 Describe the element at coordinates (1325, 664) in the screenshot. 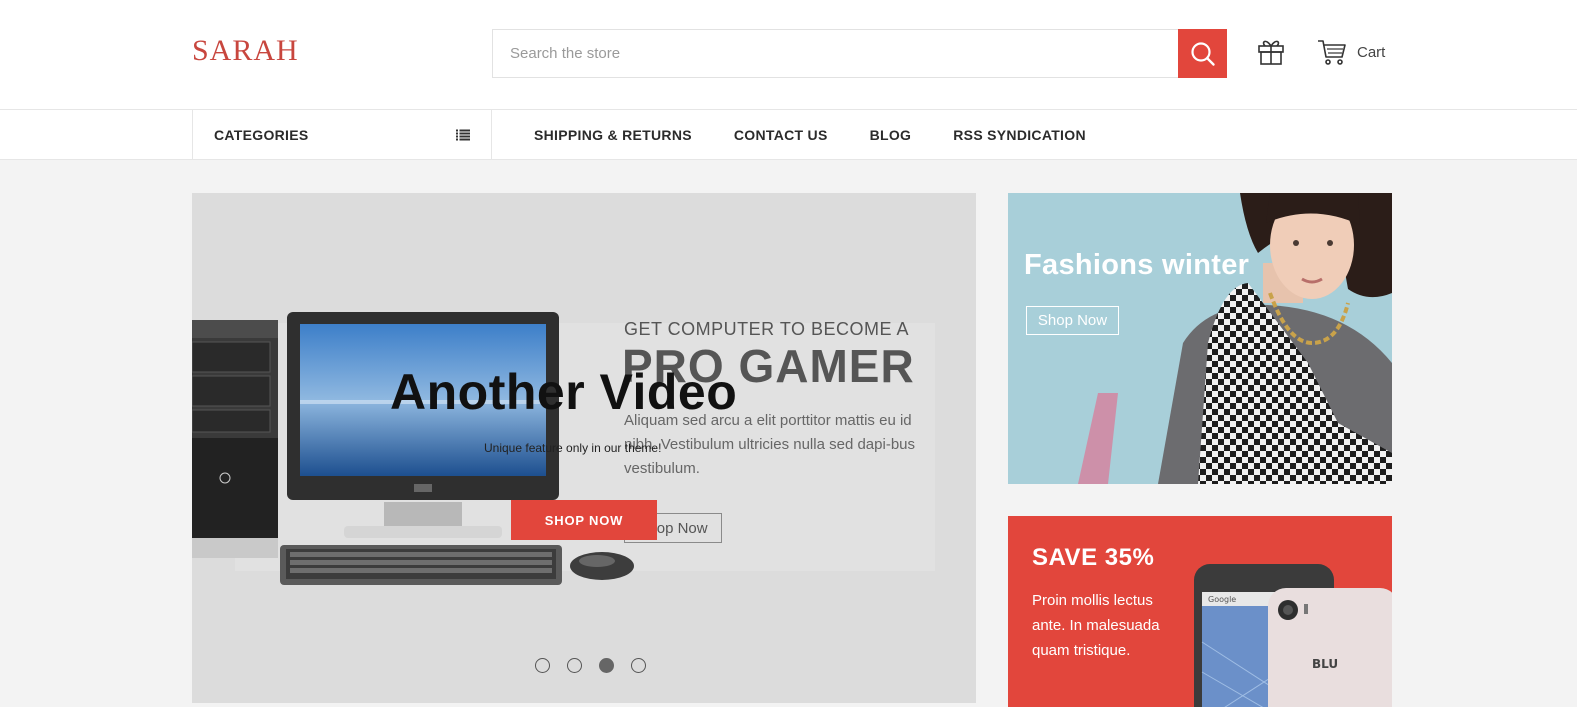

I see `phone-brand-logo: BLU` at that location.